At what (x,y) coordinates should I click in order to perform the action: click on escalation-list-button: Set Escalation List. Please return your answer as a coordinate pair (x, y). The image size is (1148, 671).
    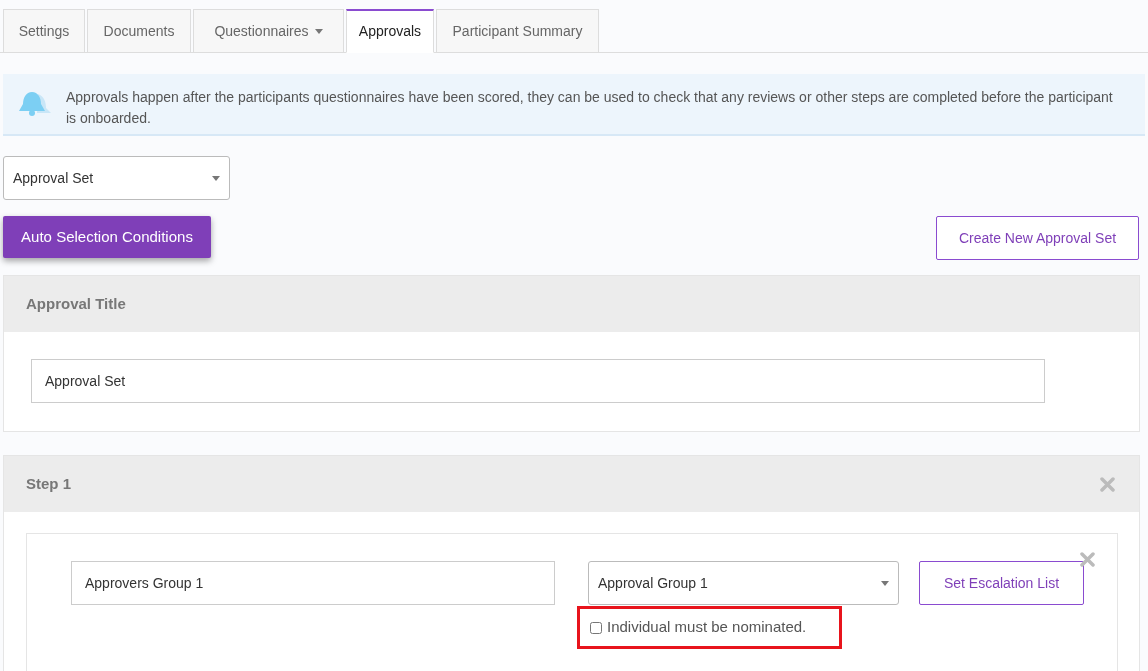
    Looking at the image, I should click on (1001, 583).